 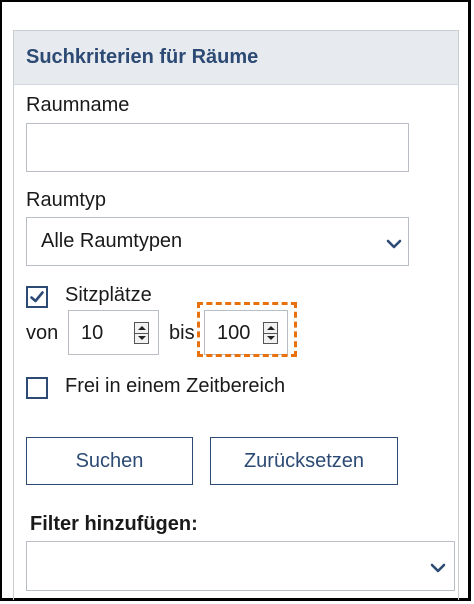 What do you see at coordinates (142, 57) in the screenshot?
I see `panel-title: Suchkriterien für Räume` at bounding box center [142, 57].